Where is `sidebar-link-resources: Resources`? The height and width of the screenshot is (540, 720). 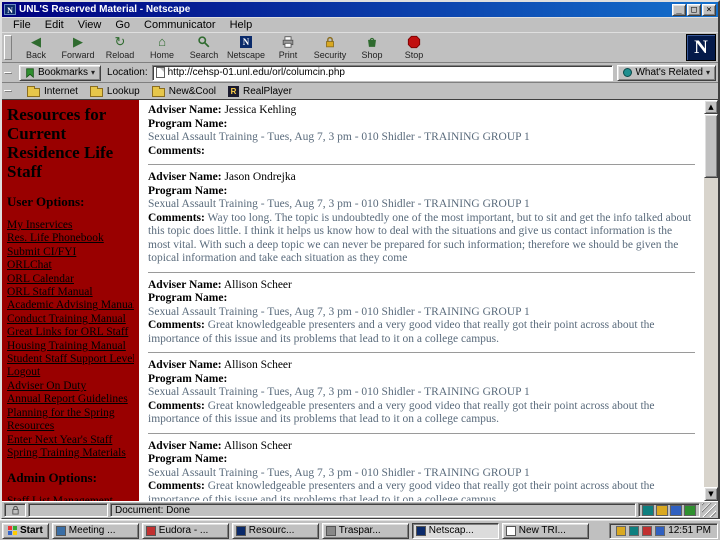 sidebar-link-resources: Resources is located at coordinates (70, 426).